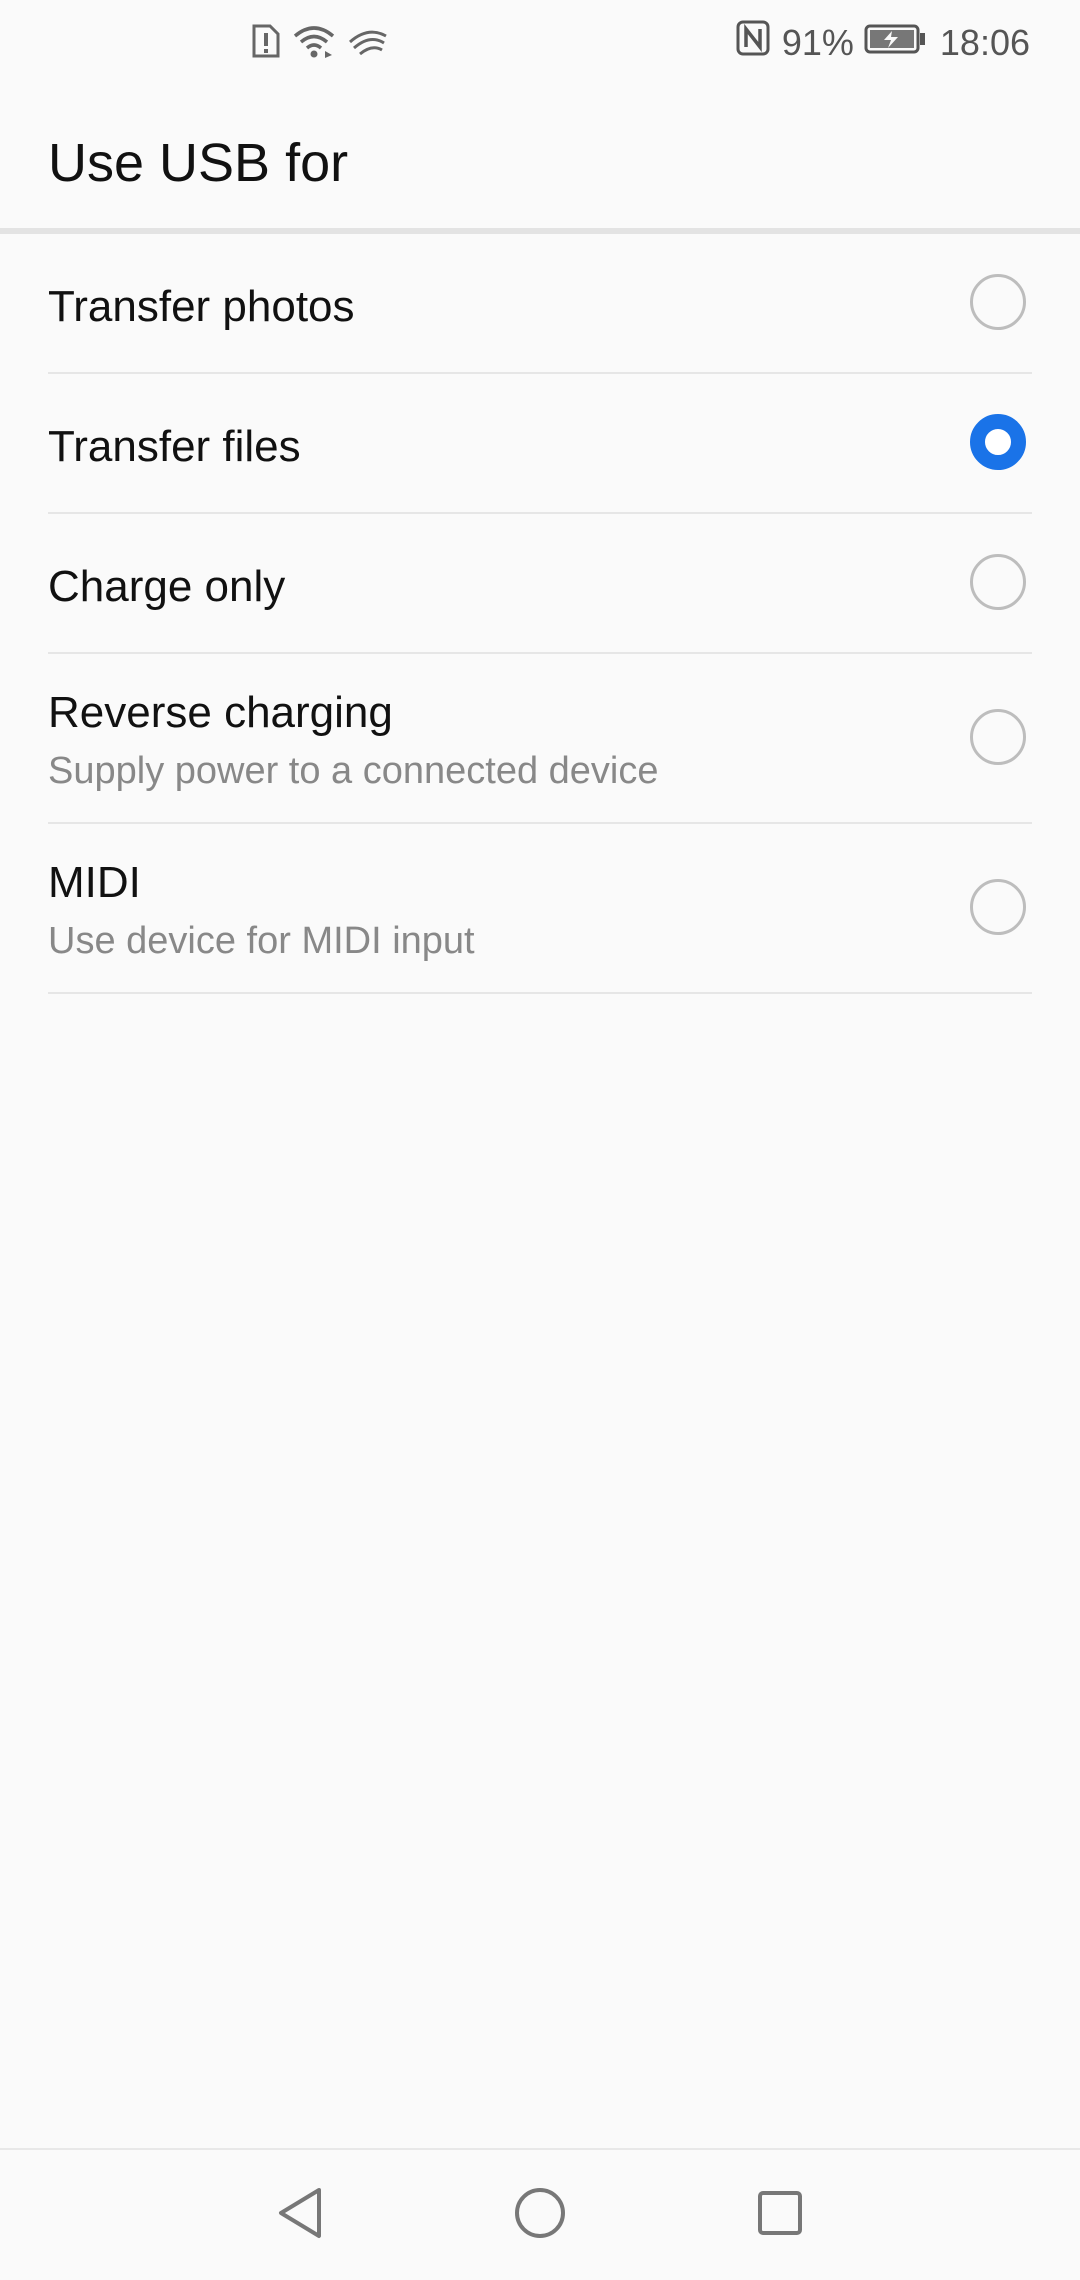  I want to click on recents-button, so click(780, 2215).